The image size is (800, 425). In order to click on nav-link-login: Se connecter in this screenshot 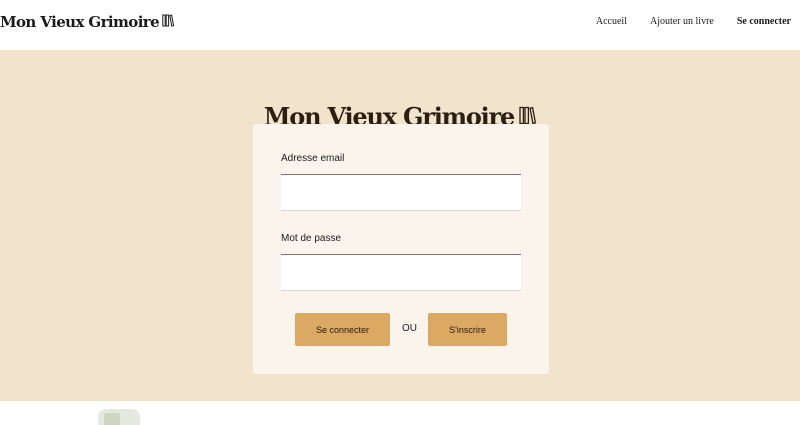, I will do `click(764, 21)`.